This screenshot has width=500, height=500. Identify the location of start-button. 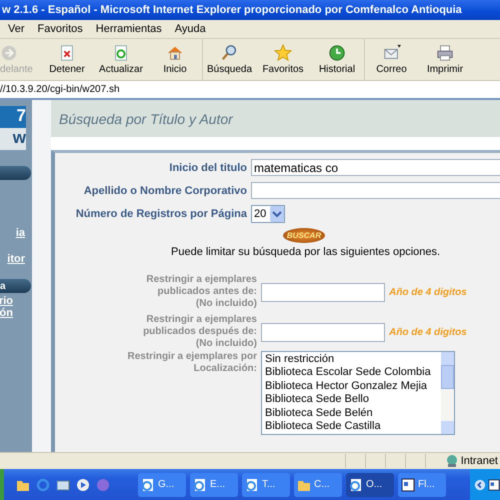
(2, 484).